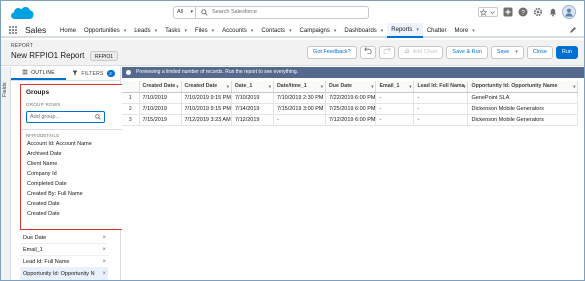 The height and width of the screenshot is (281, 585). Describe the element at coordinates (539, 52) in the screenshot. I see `close-button: Close` at that location.